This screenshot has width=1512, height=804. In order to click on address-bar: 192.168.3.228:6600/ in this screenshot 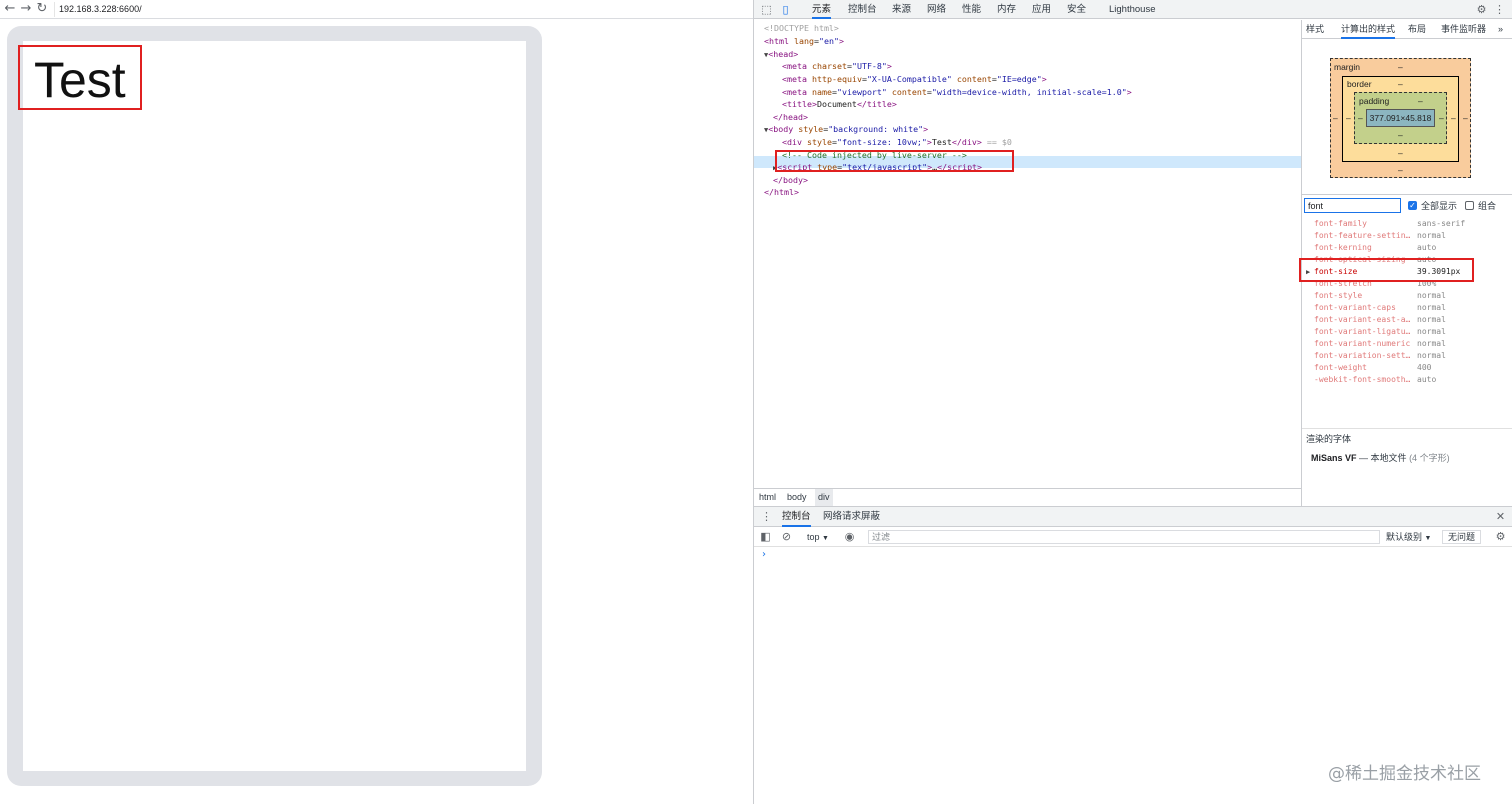, I will do `click(399, 9)`.